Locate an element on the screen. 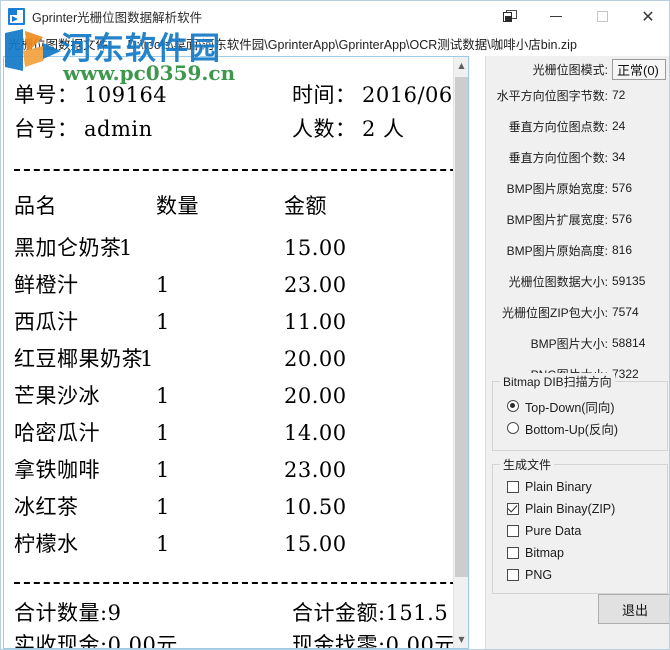  generate-file-label: Pure Data is located at coordinates (553, 531).